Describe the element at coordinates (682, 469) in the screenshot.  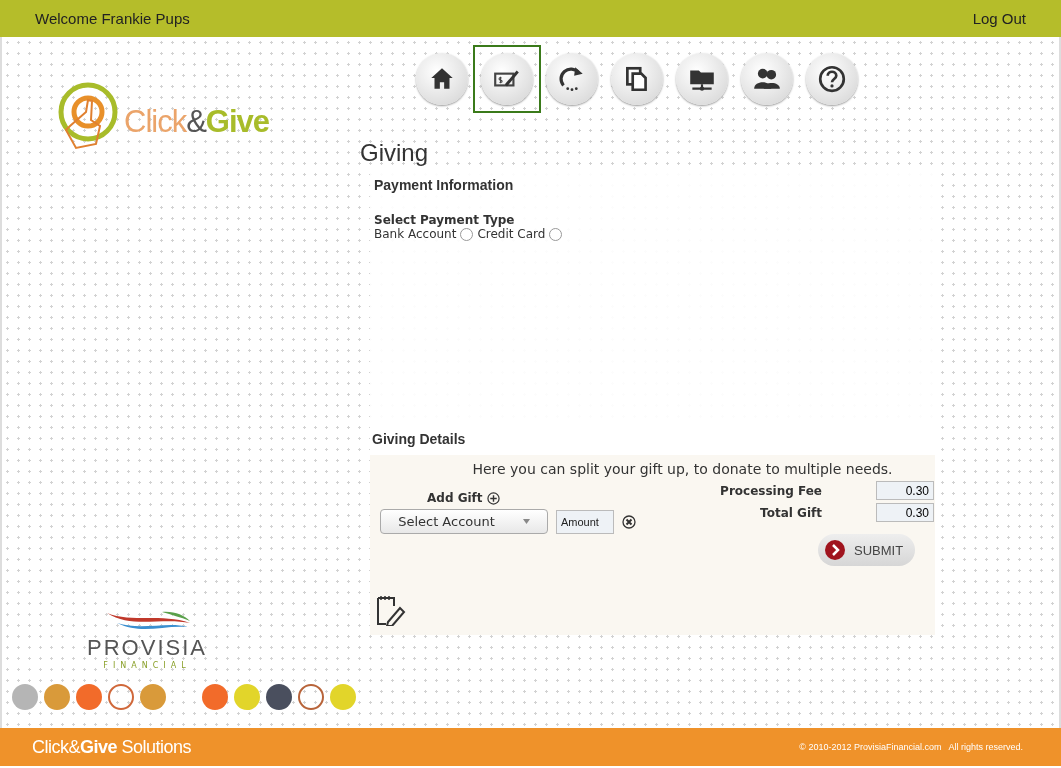
I see `intro-text: Here you can split your gift up, to donate to multiple needs.` at that location.